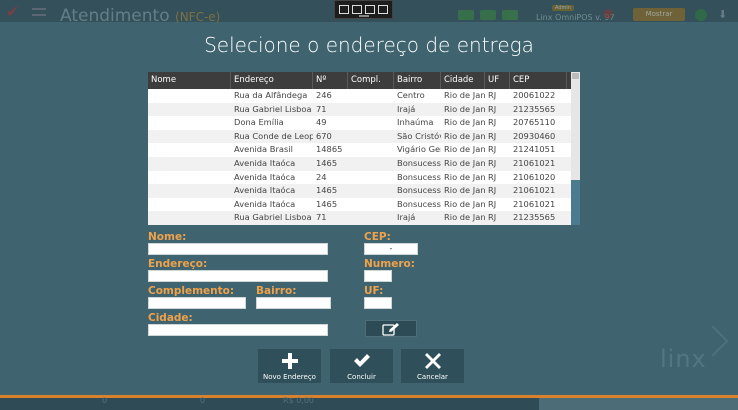  Describe the element at coordinates (12, 11) in the screenshot. I see `checkmark-icon: ✔` at that location.